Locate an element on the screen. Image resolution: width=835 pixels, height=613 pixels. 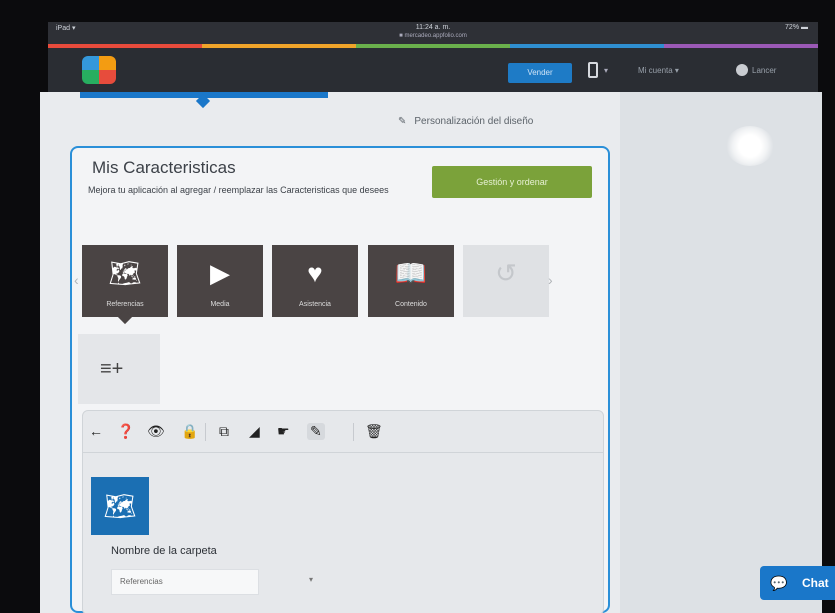
book-icon: 📖 is located at coordinates (411, 273).